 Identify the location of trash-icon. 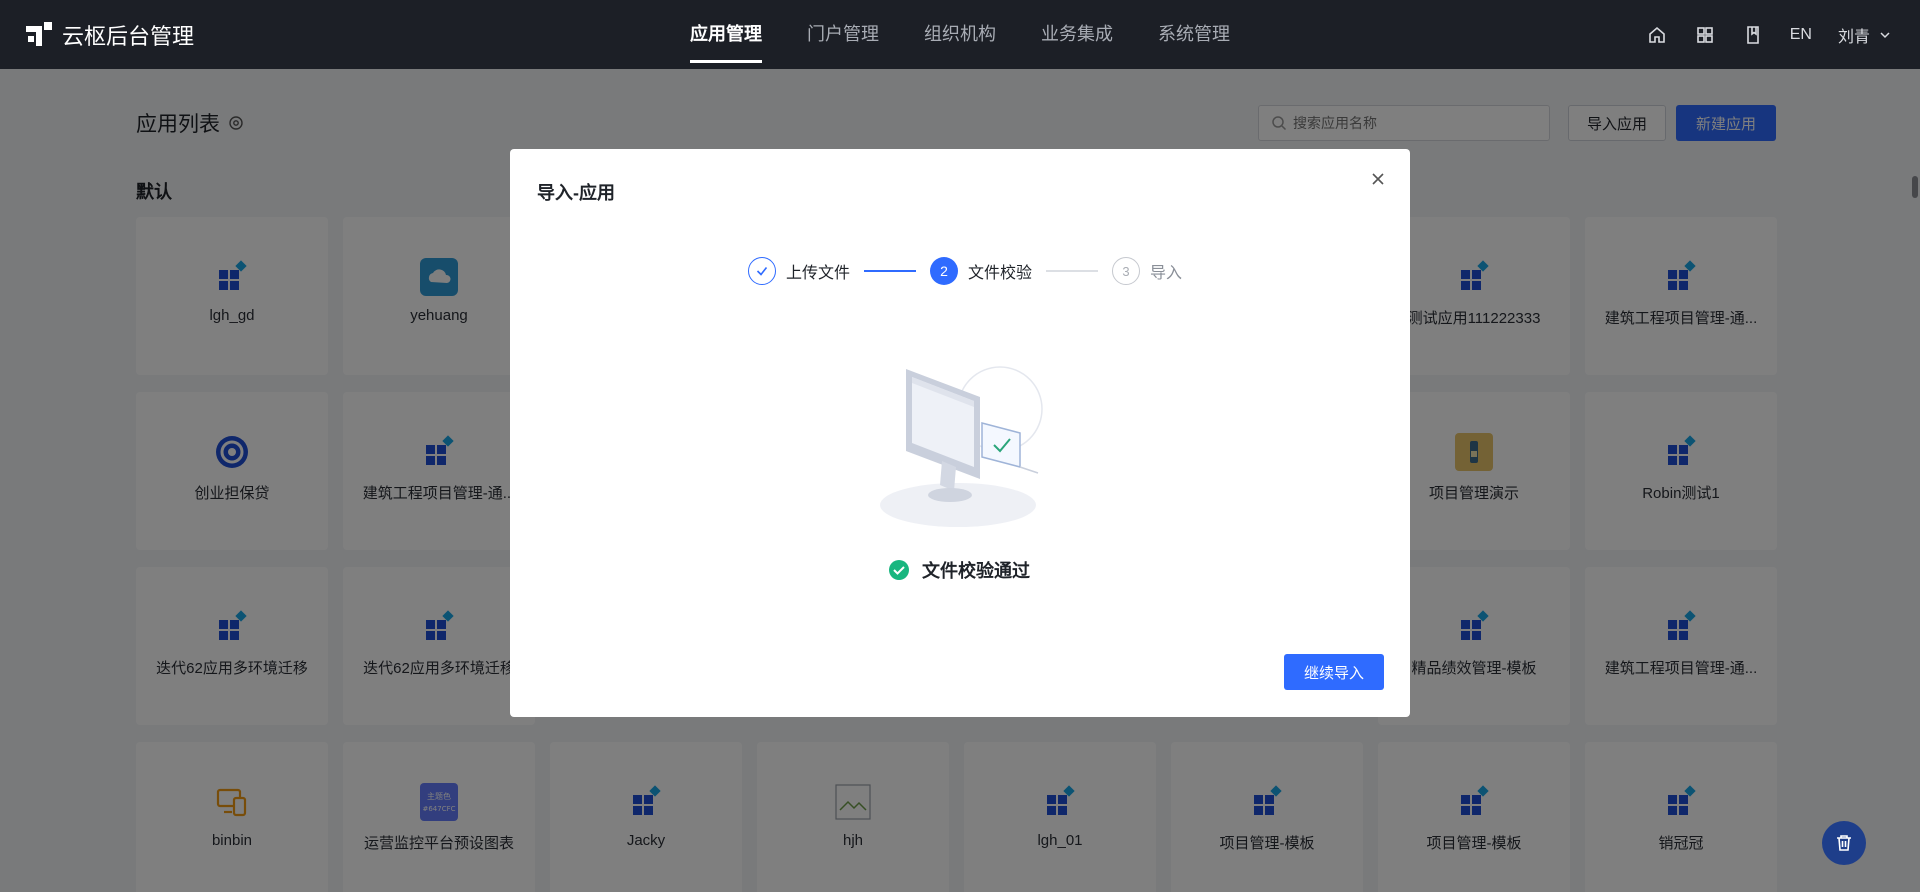
(1844, 843).